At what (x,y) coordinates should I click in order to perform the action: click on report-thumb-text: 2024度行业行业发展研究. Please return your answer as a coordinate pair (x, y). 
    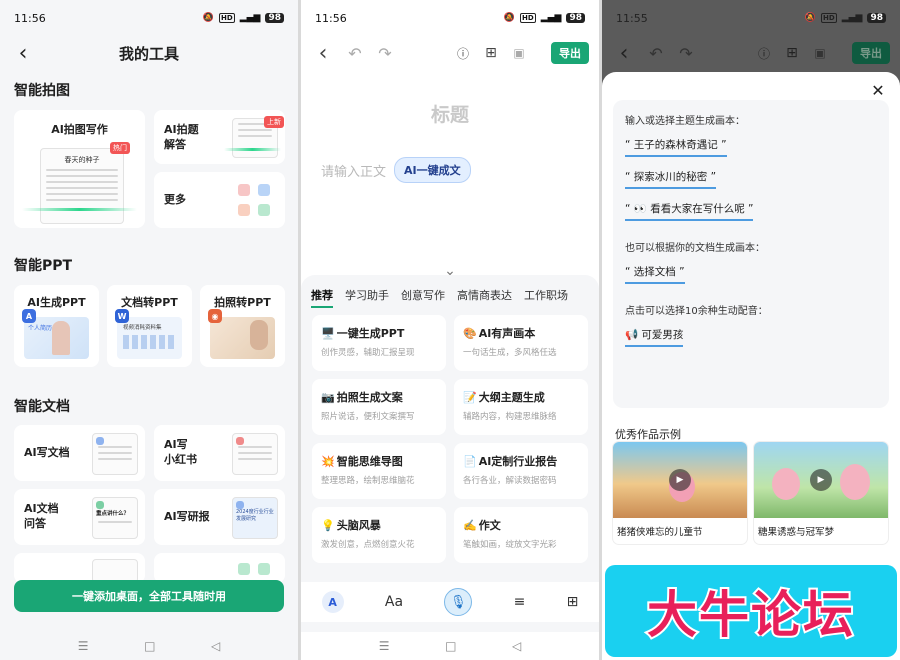
    Looking at the image, I should click on (255, 515).